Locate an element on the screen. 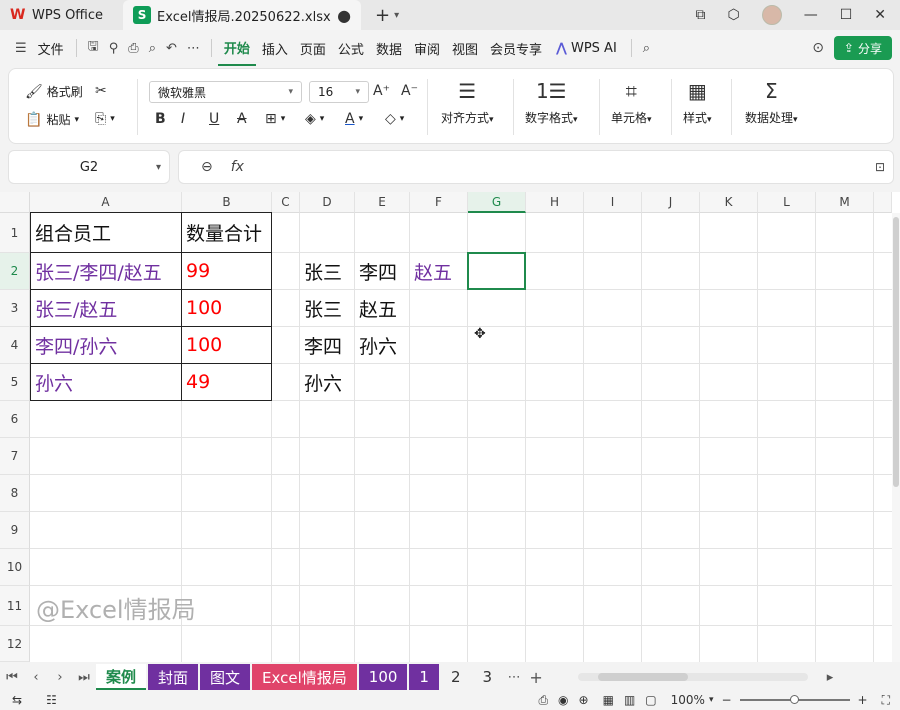 The image size is (900, 710). row-header-3: 3 is located at coordinates (15, 308).